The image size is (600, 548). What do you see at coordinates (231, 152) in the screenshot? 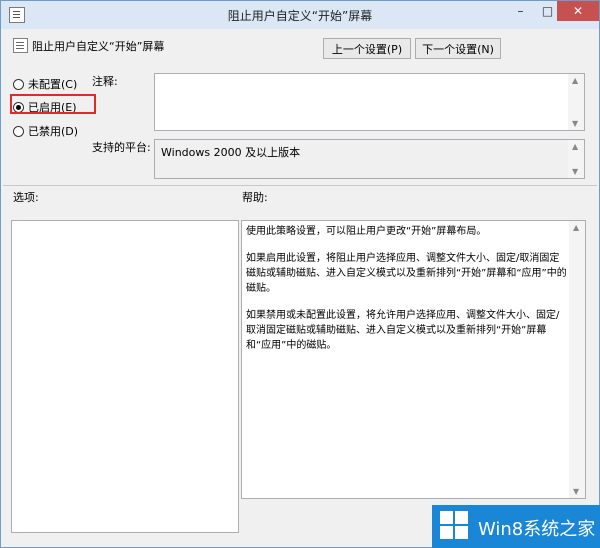
I see `platform-value: Windows 2000 及以上版本` at bounding box center [231, 152].